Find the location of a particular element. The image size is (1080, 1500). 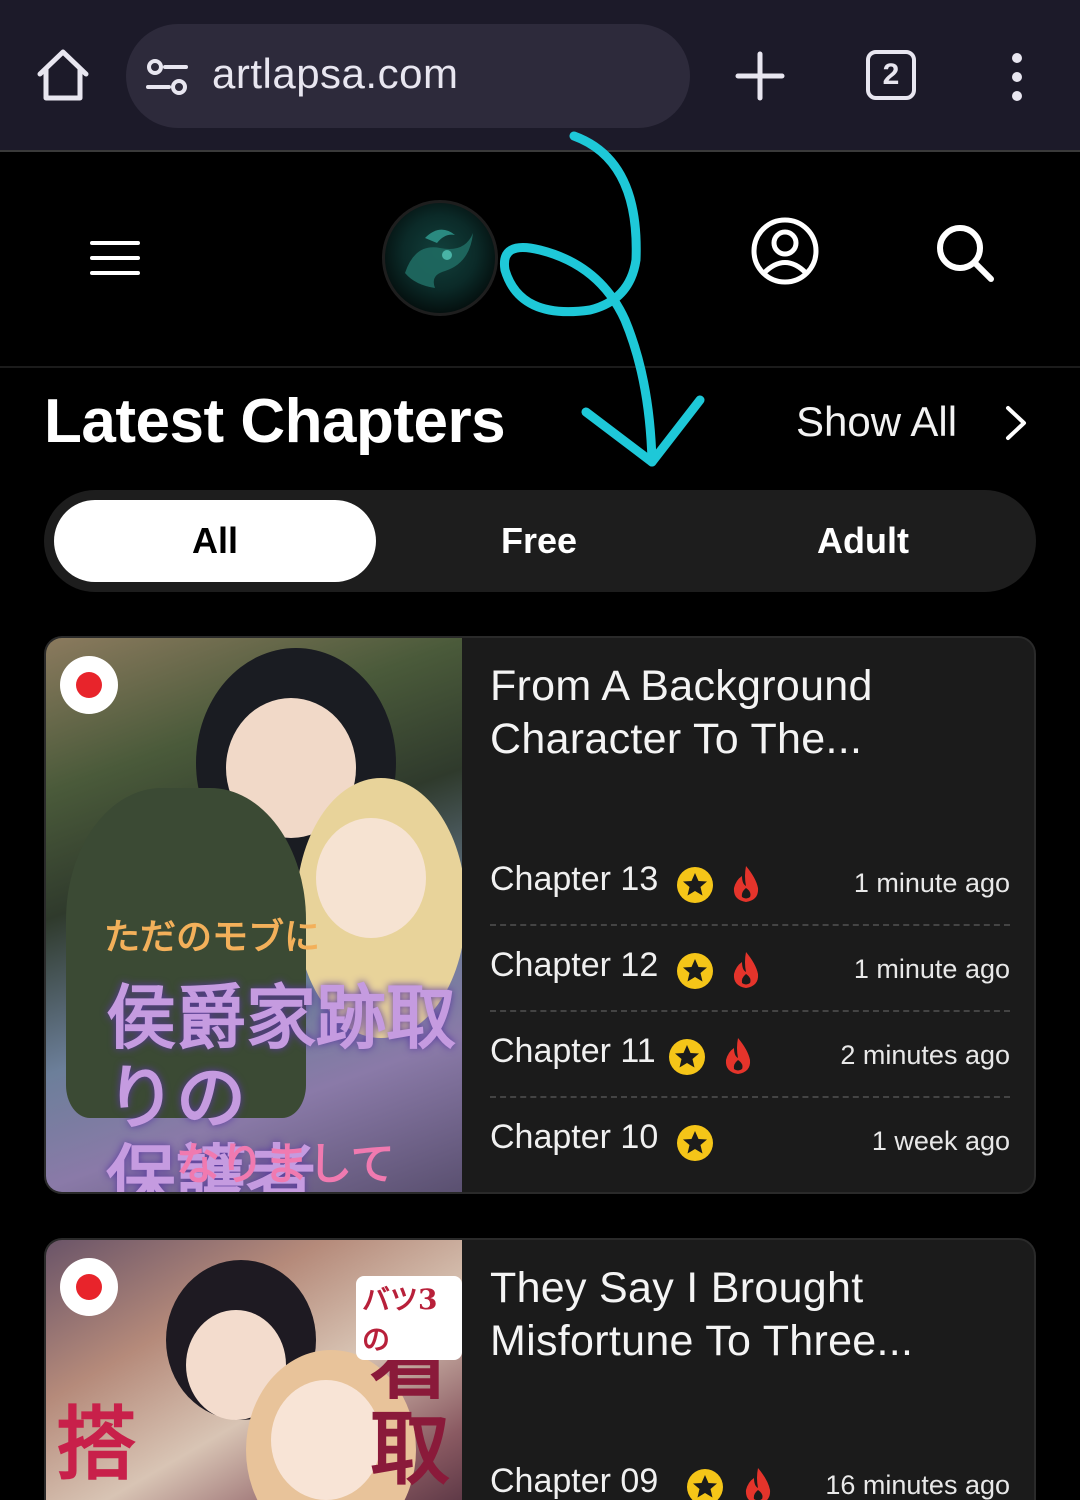

chapter-name: Chapter 11 is located at coordinates (573, 1051).